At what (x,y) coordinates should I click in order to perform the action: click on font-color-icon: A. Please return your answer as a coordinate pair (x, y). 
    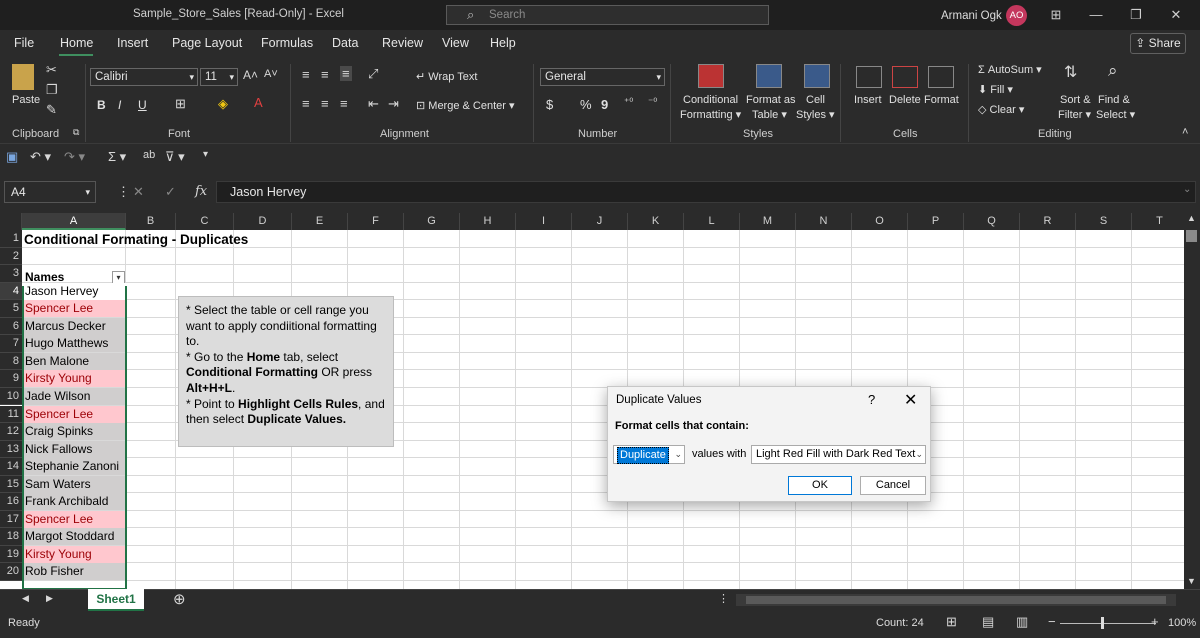
    Looking at the image, I should click on (258, 102).